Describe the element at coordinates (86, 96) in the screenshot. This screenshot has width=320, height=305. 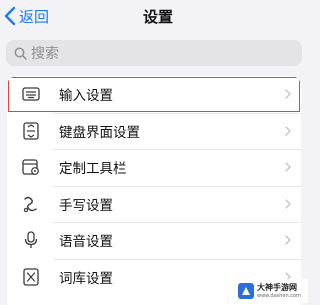
I see `settings-item-label: 输入设置` at that location.